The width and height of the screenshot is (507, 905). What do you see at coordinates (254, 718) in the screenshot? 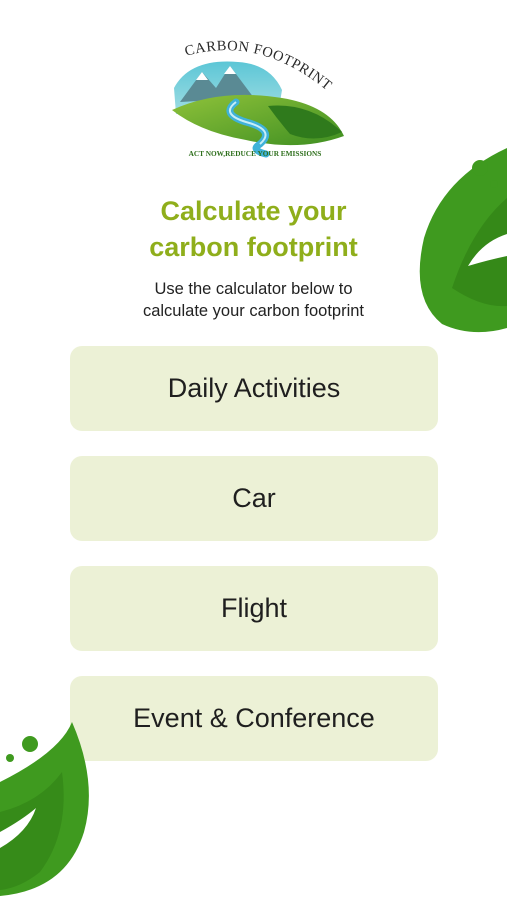
I see `event-conference-button: Event & Conference` at bounding box center [254, 718].